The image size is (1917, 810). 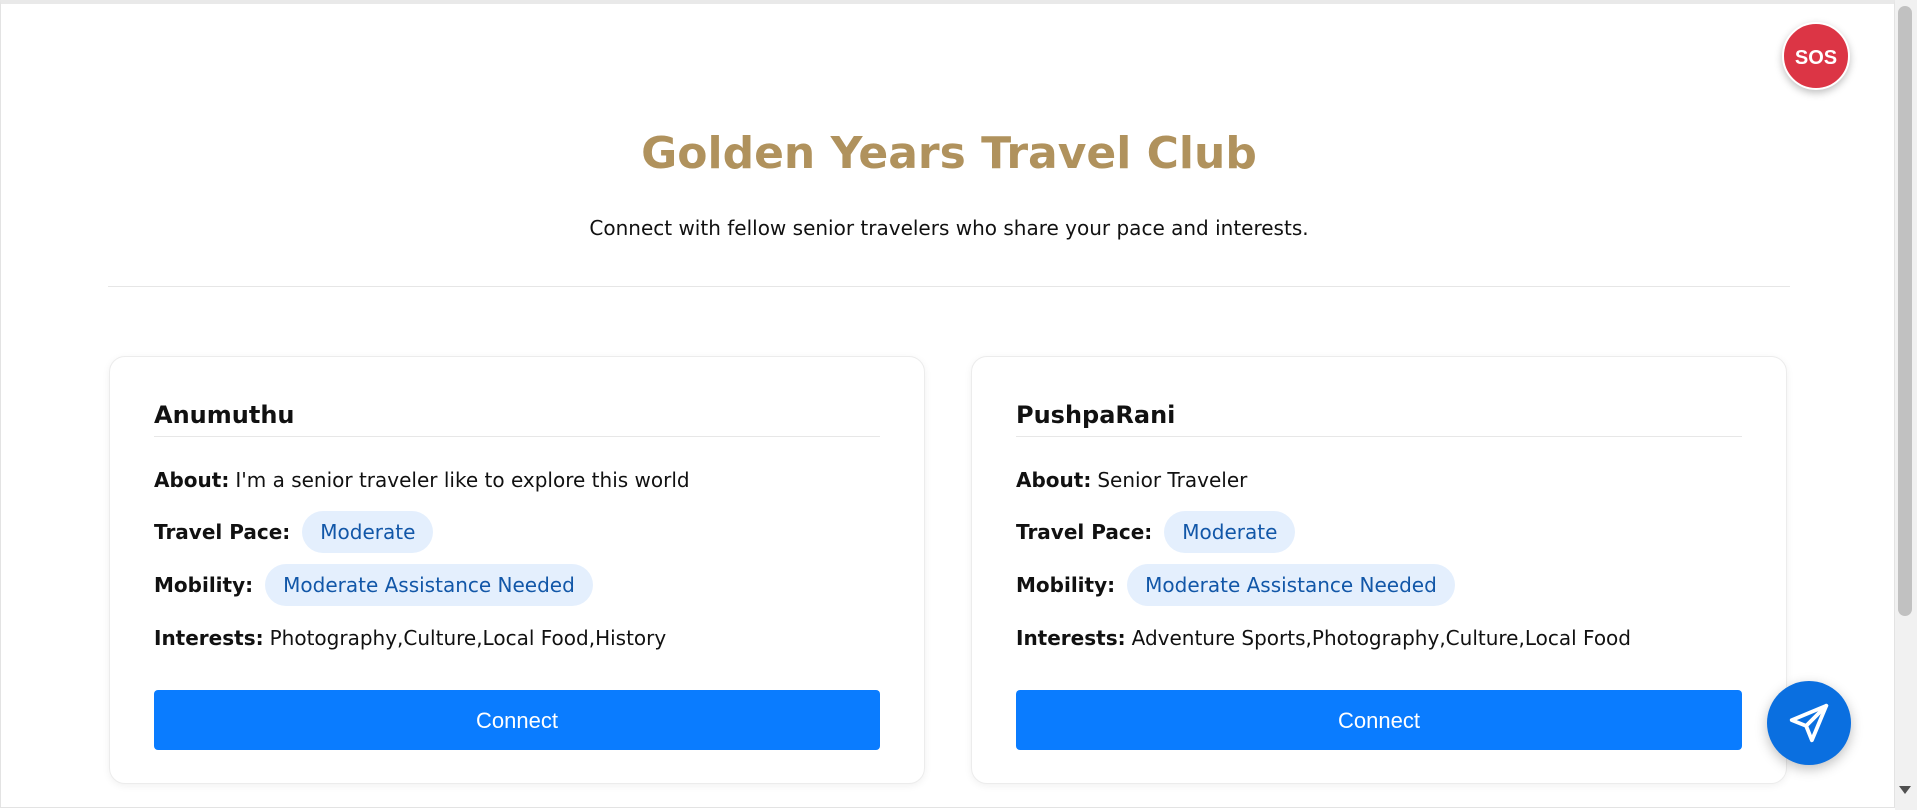 What do you see at coordinates (224, 415) in the screenshot?
I see `traveler-name: Anumuthu` at bounding box center [224, 415].